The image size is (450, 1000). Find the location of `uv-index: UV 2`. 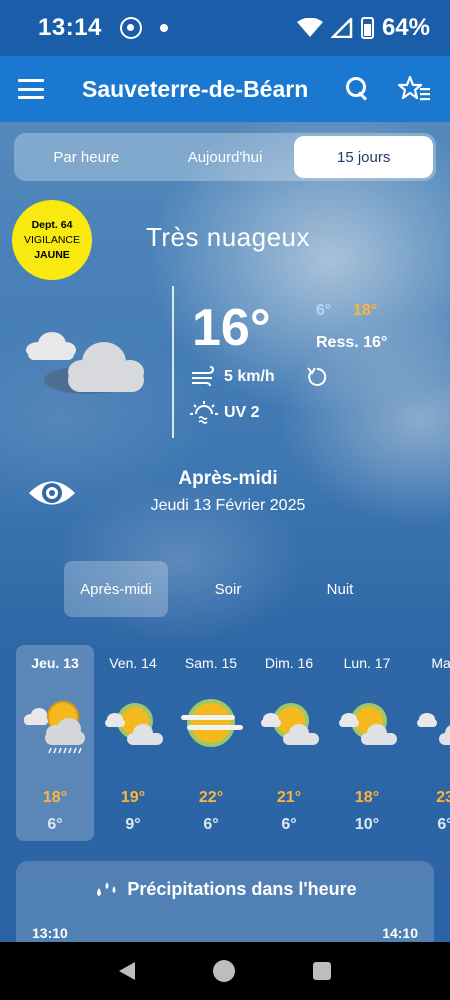

uv-index: UV 2 is located at coordinates (242, 412).